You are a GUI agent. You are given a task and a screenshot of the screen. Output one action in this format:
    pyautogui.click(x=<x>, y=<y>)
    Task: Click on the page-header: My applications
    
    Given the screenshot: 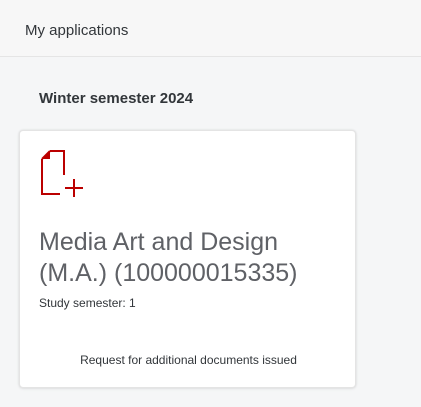 What is the action you would take?
    pyautogui.click(x=210, y=28)
    